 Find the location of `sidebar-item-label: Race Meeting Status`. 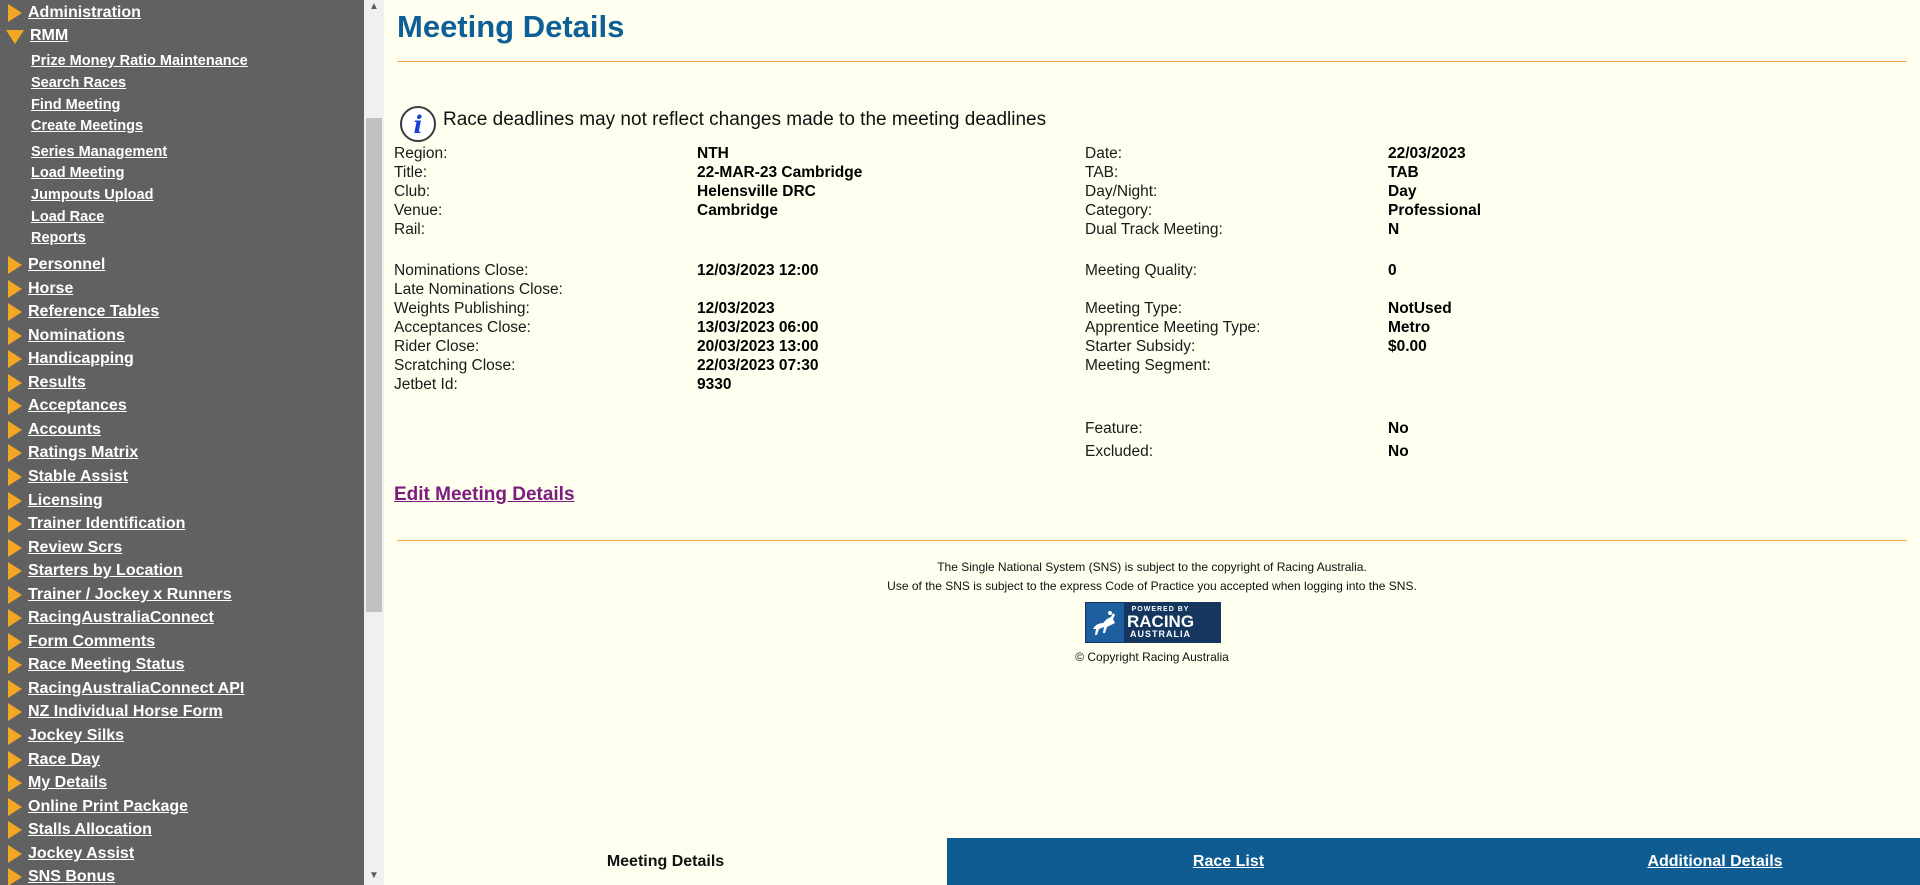

sidebar-item-label: Race Meeting Status is located at coordinates (106, 665).